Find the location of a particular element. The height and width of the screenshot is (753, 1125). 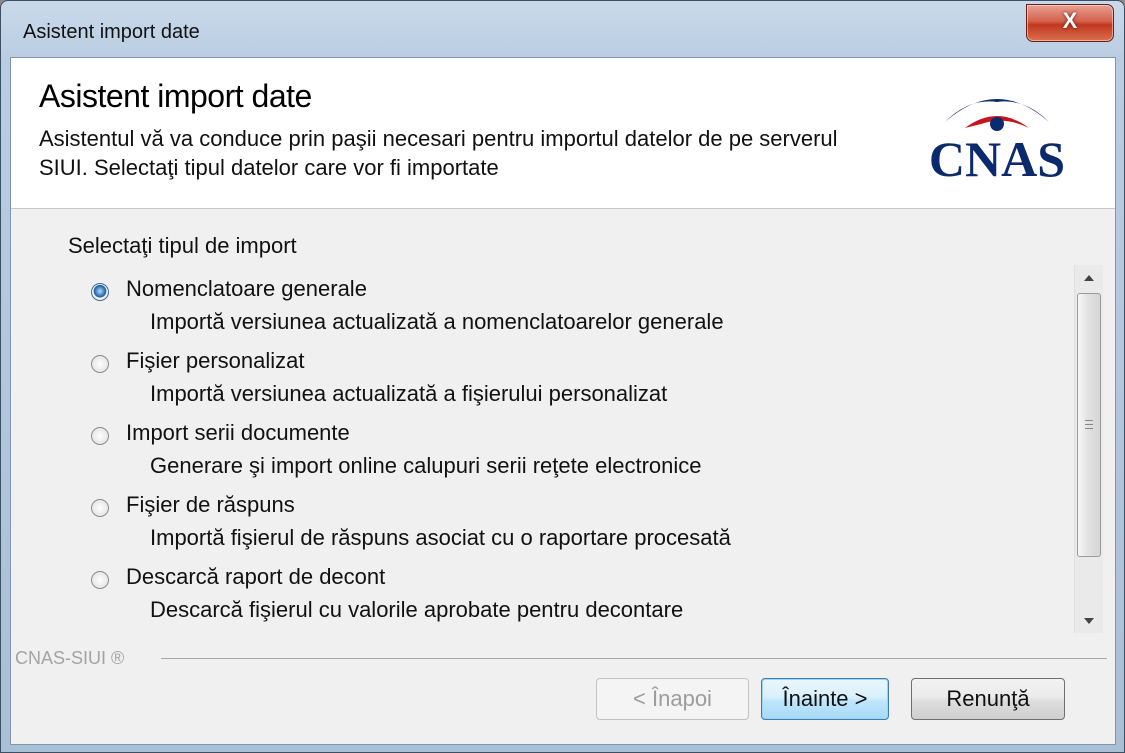

brand-divider: CNAS-SIUI ® is located at coordinates (563, 658).